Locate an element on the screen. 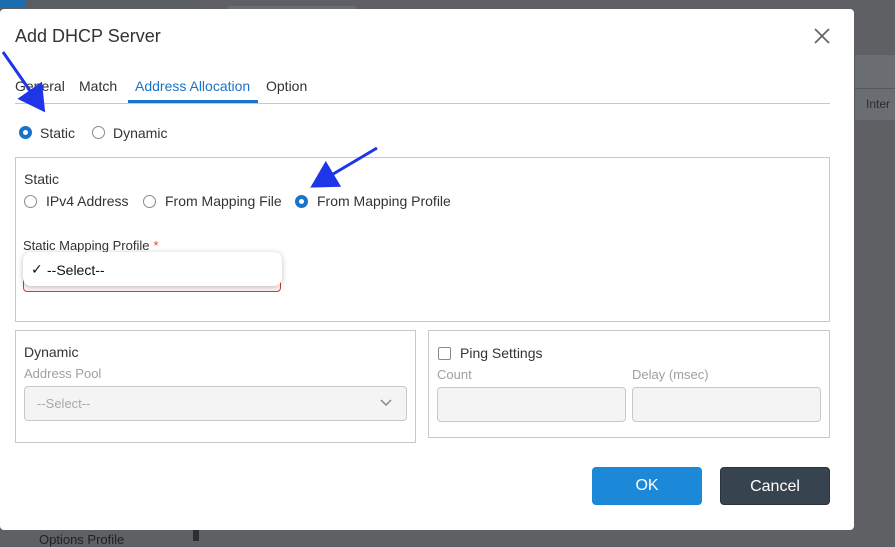 The width and height of the screenshot is (895, 547). static-mapping-profile-dropdown: ✓ --Select-- is located at coordinates (152, 269).